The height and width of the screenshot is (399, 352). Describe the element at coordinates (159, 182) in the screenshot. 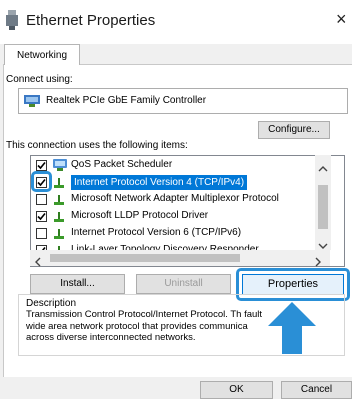

I see `list-item-label: Internet Protocol Version 4 (TCP/IPv4)` at that location.